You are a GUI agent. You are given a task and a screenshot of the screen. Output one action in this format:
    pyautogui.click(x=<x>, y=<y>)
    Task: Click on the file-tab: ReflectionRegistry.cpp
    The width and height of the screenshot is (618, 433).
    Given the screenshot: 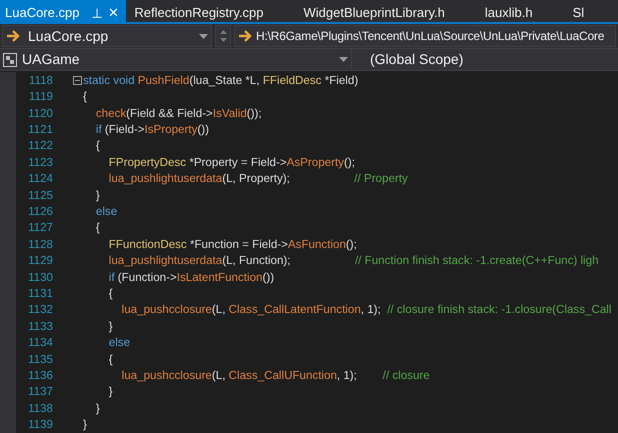 What is the action you would take?
    pyautogui.click(x=199, y=11)
    